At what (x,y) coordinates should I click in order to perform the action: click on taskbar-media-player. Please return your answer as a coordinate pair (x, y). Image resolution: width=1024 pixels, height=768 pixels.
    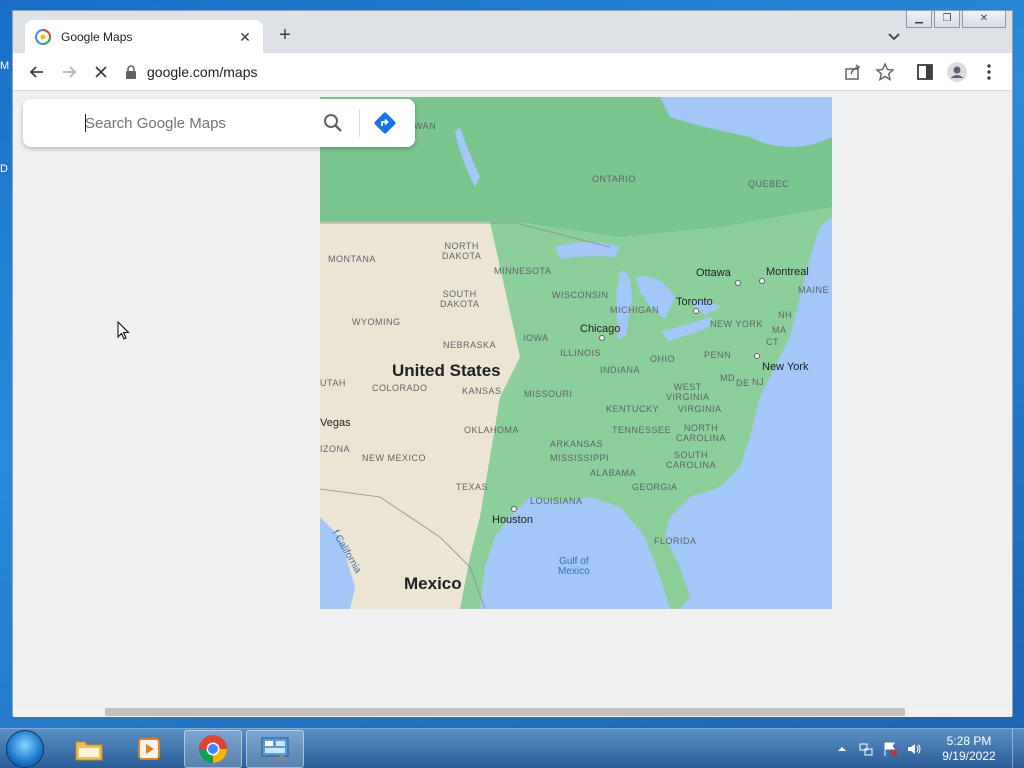
    Looking at the image, I should click on (149, 749).